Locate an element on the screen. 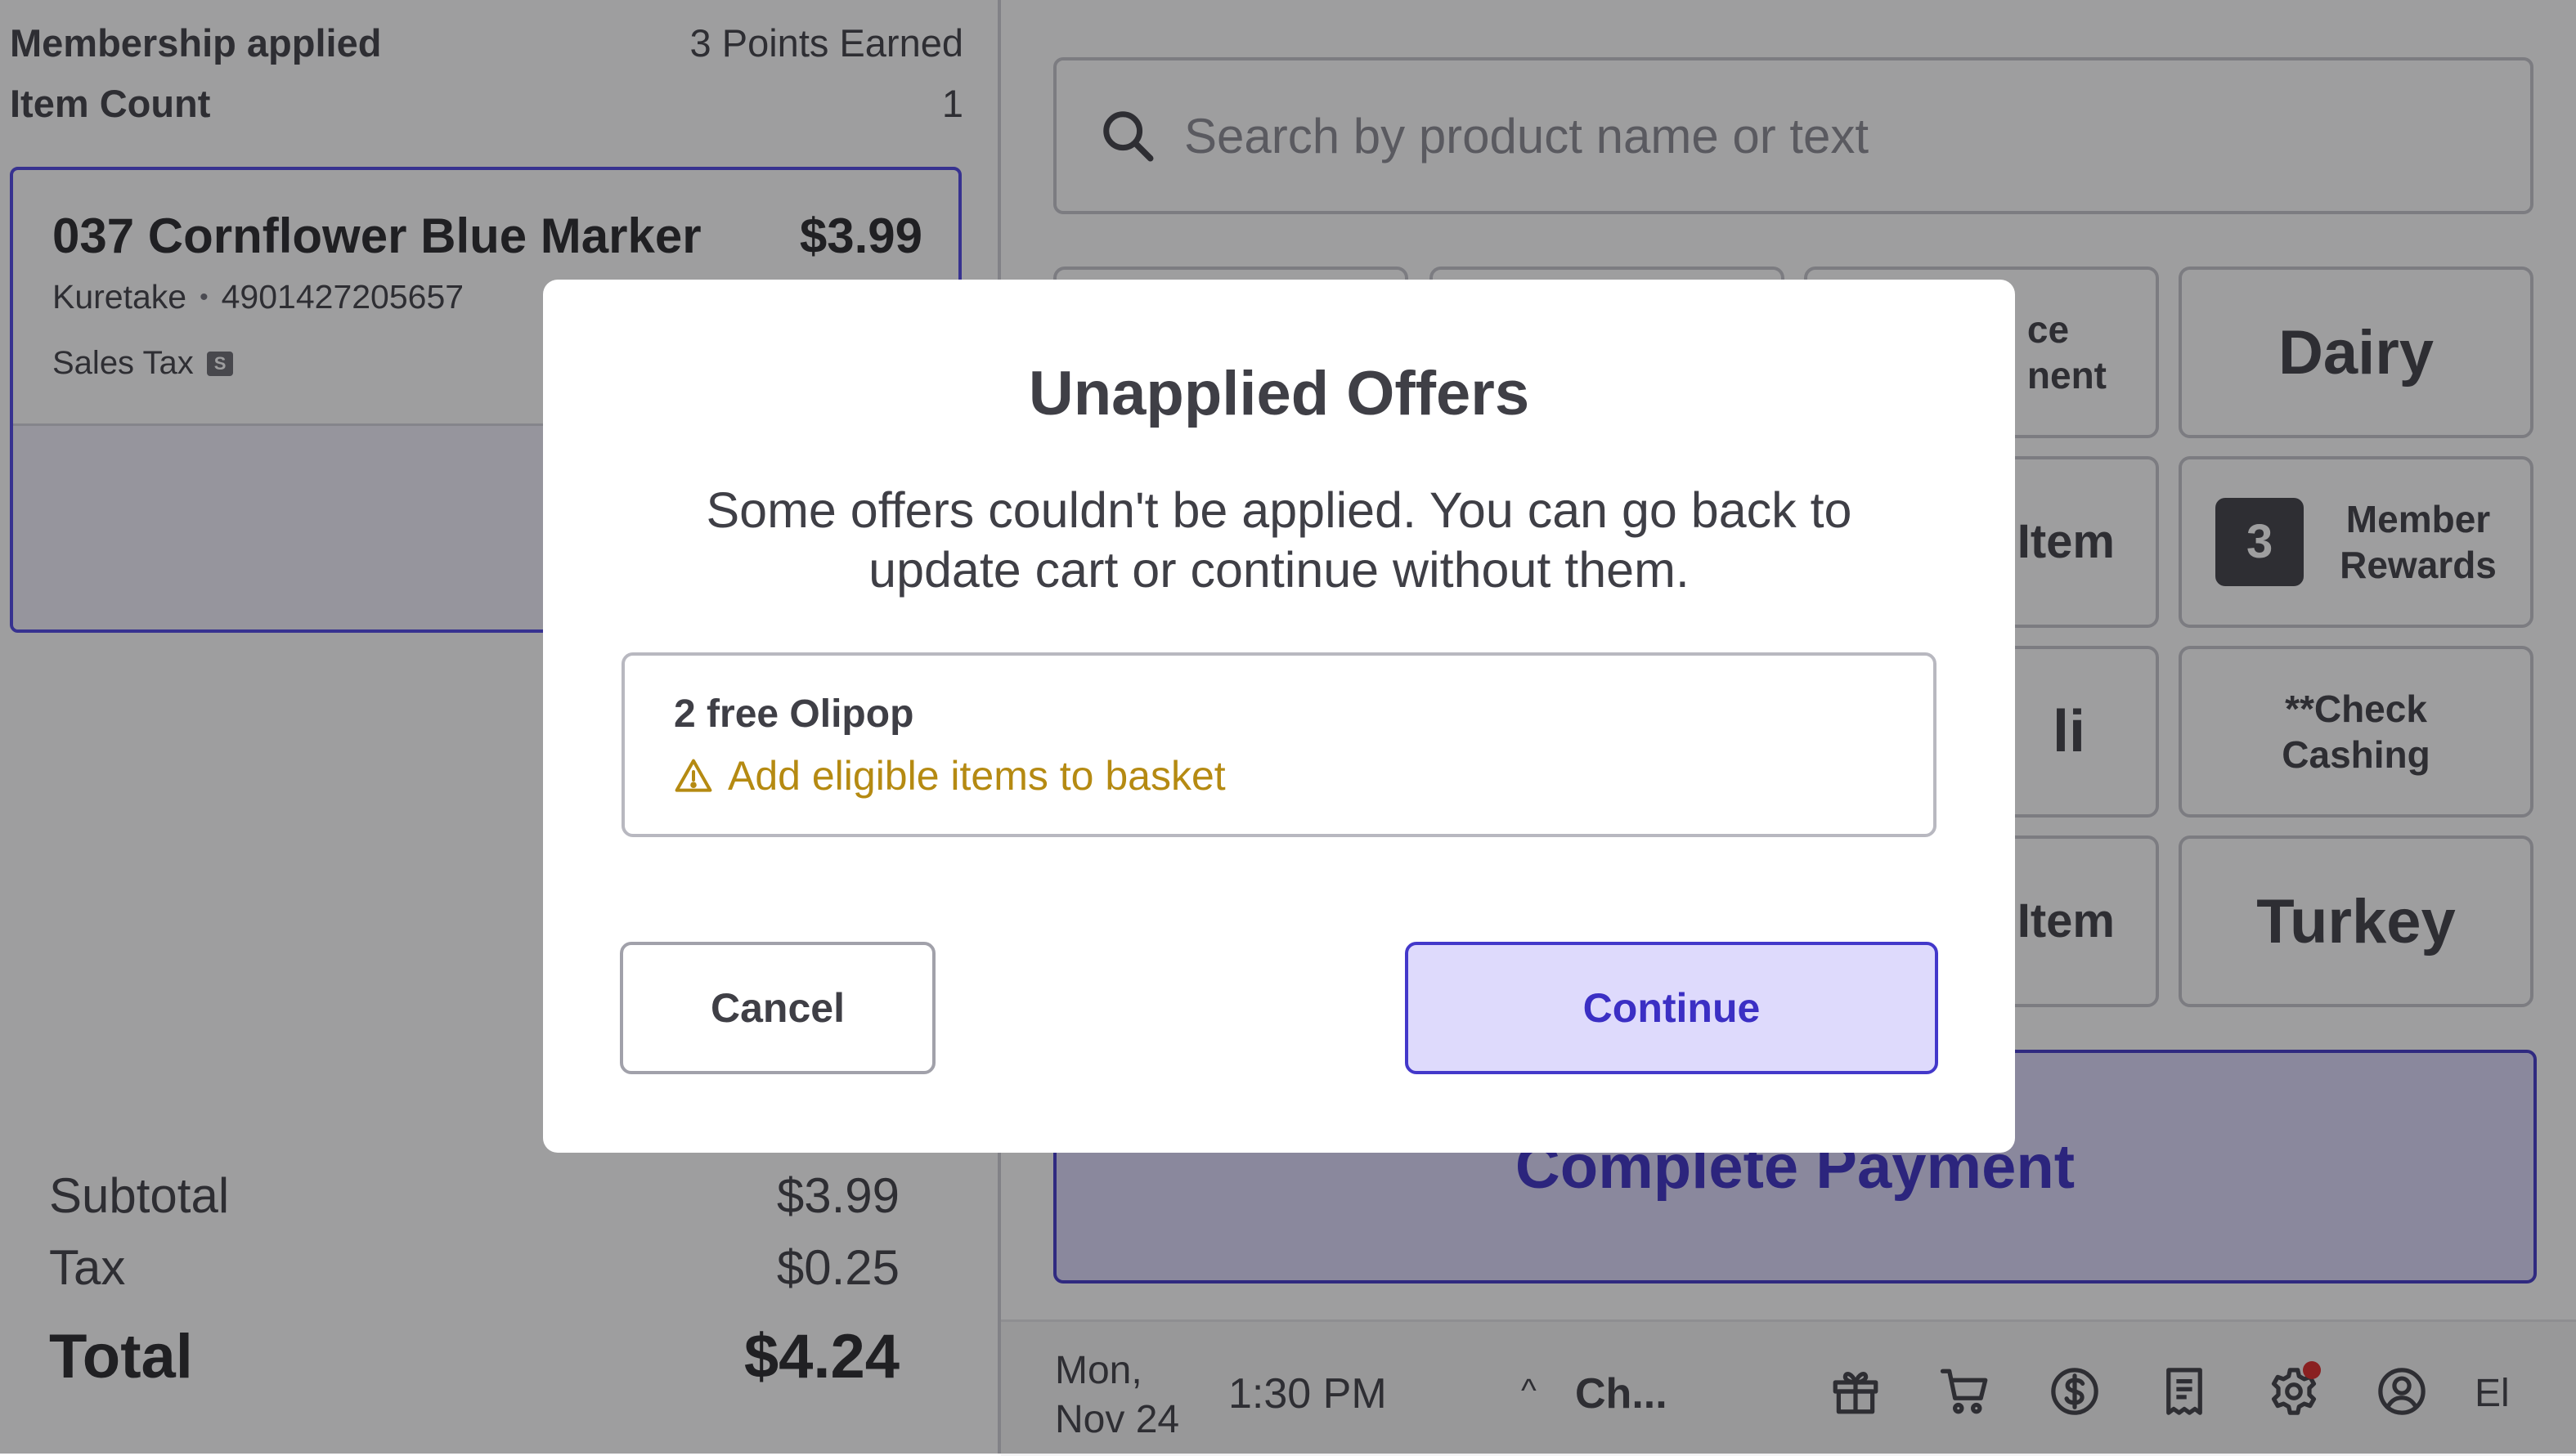 The width and height of the screenshot is (2576, 1456). continue-button: Continue is located at coordinates (1671, 1008).